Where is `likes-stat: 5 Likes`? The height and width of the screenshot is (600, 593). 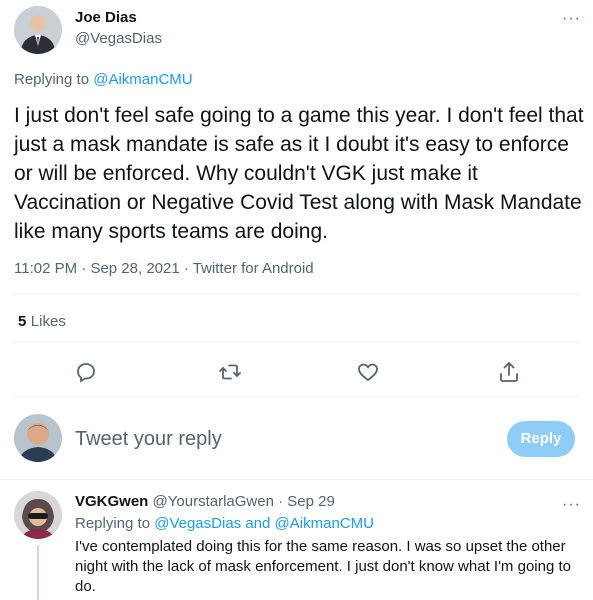
likes-stat: 5 Likes is located at coordinates (42, 322).